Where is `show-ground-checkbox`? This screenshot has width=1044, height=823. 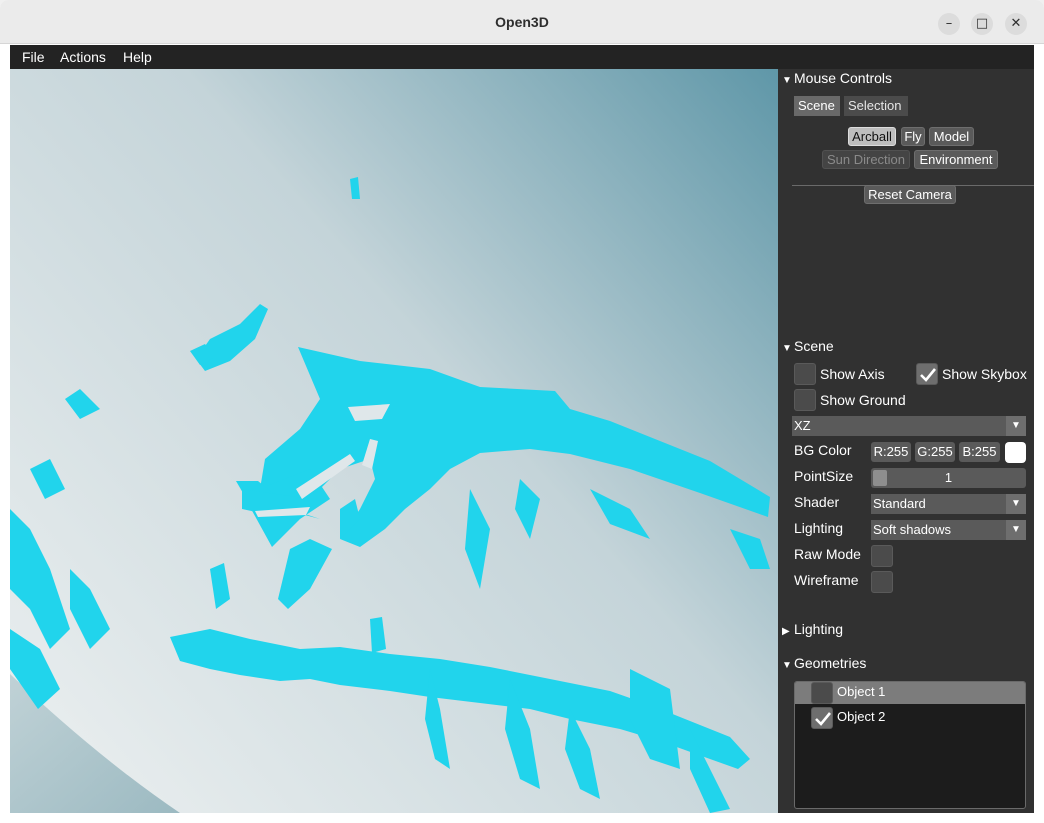 show-ground-checkbox is located at coordinates (805, 400).